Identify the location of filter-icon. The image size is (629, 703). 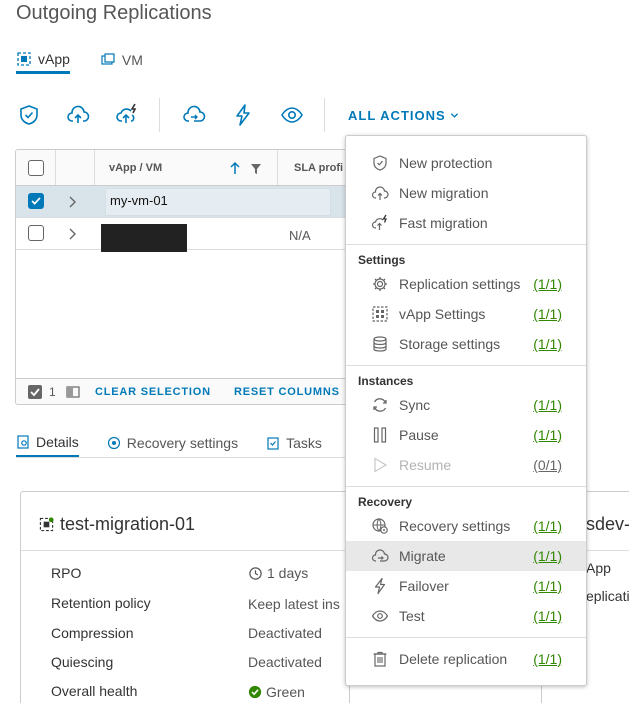
(256, 169).